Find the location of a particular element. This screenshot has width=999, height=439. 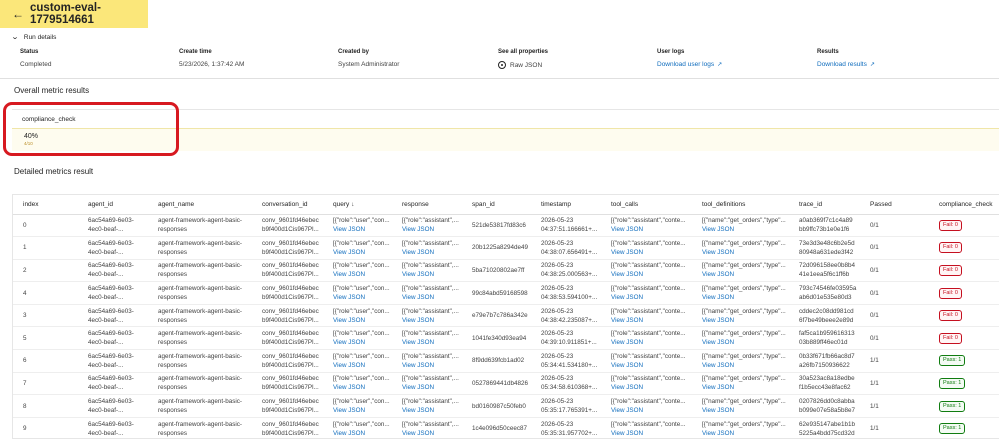

cell-span-id: bd0160987c50feb0 is located at coordinates (496, 406).